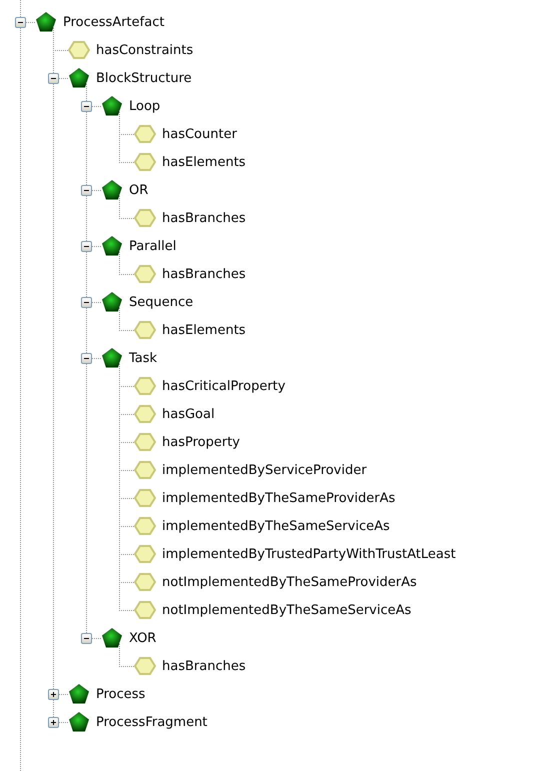 Image resolution: width=555 pixels, height=771 pixels. I want to click on tree-item-label: OR, so click(138, 190).